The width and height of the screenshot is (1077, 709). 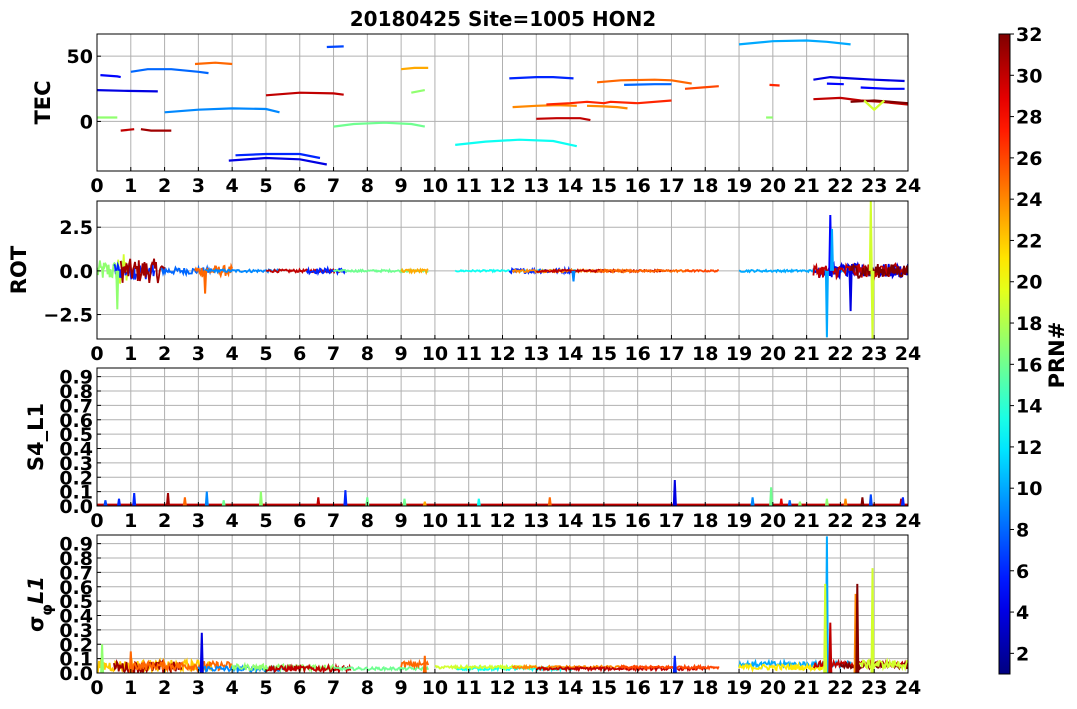 What do you see at coordinates (96, 354) in the screenshot?
I see `x-tick-label: 0` at bounding box center [96, 354].